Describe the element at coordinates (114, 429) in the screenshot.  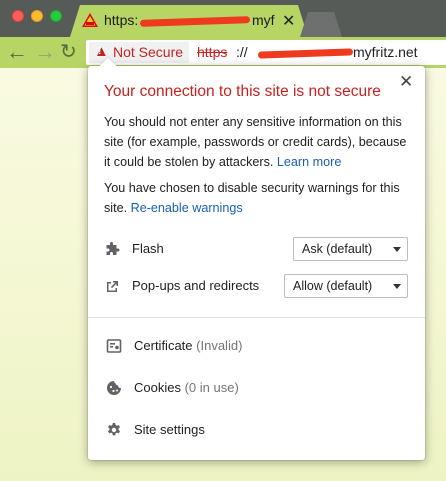
I see `gear-icon` at that location.